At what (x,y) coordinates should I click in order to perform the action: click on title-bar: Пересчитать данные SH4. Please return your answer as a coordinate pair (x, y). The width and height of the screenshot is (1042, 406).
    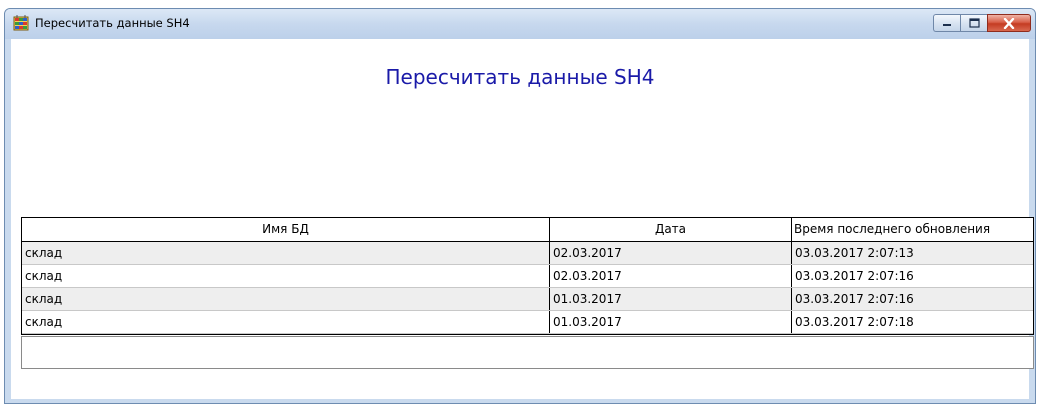
    Looking at the image, I should click on (520, 24).